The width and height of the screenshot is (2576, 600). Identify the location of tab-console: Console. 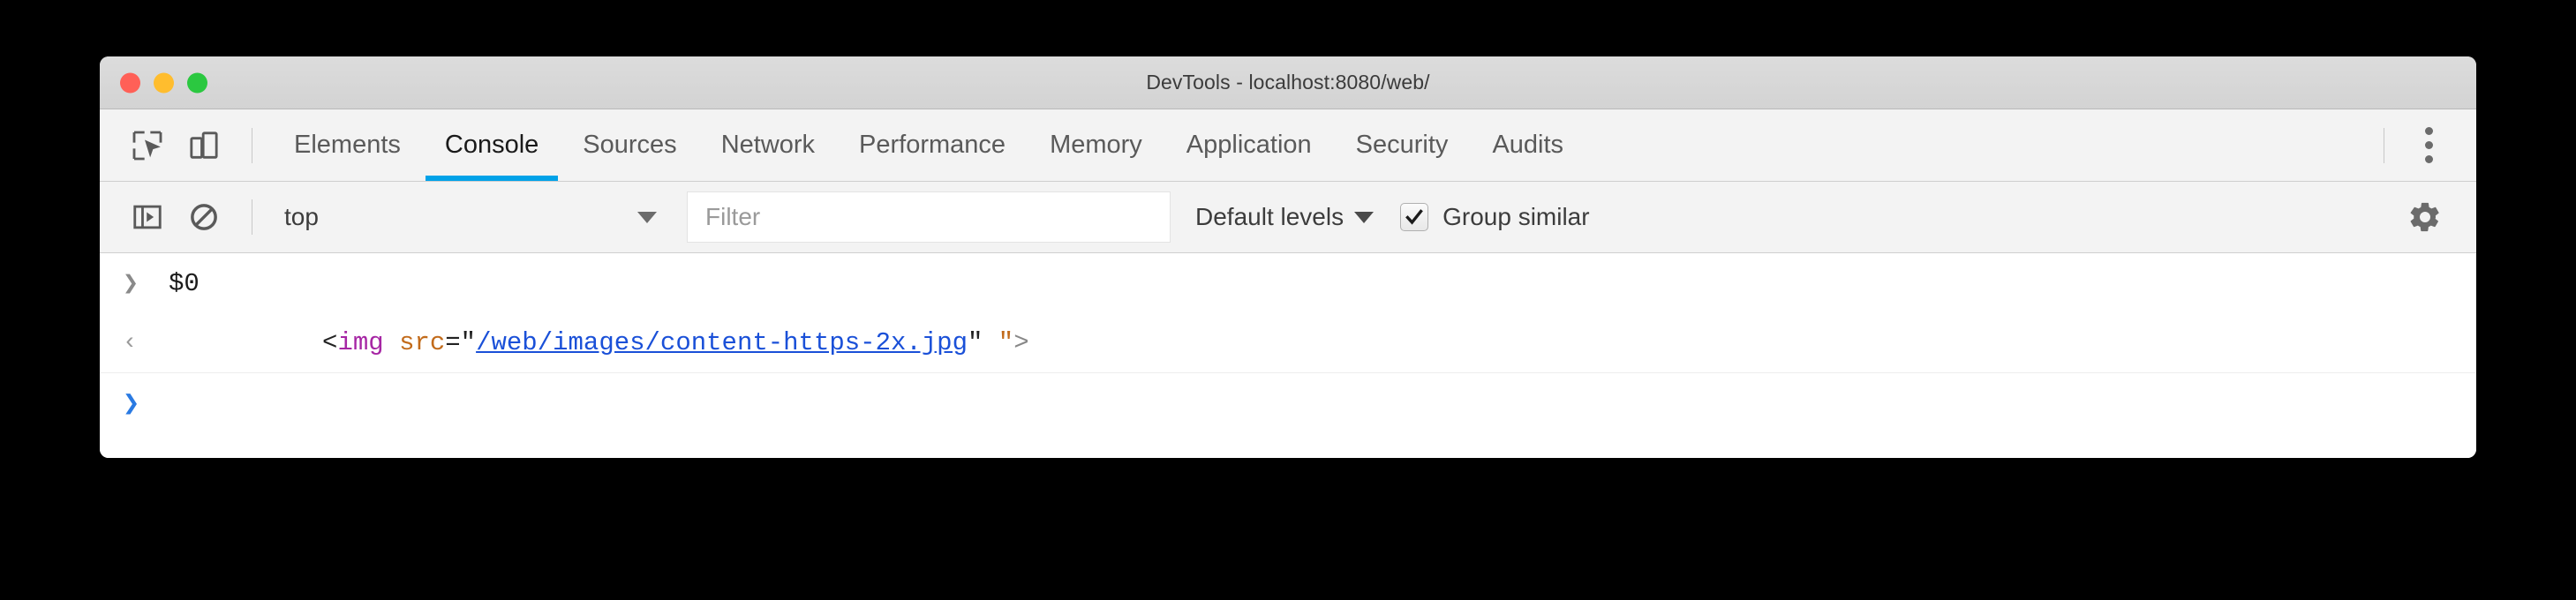
(492, 145).